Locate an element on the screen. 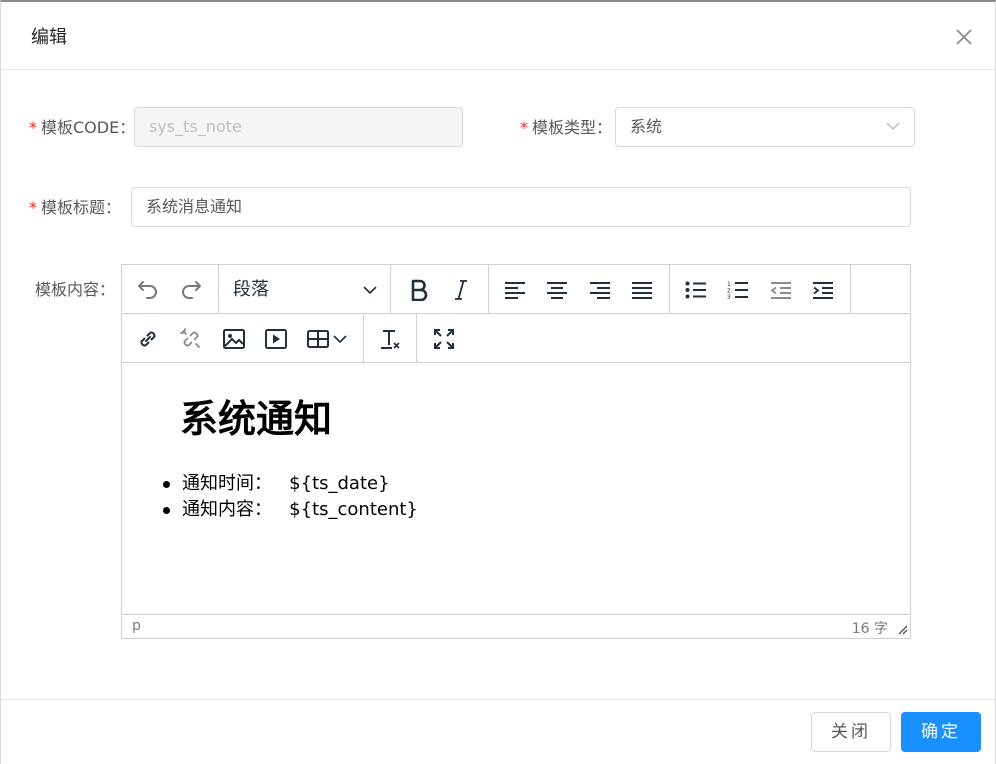 The height and width of the screenshot is (764, 996). close-icon is located at coordinates (964, 37).